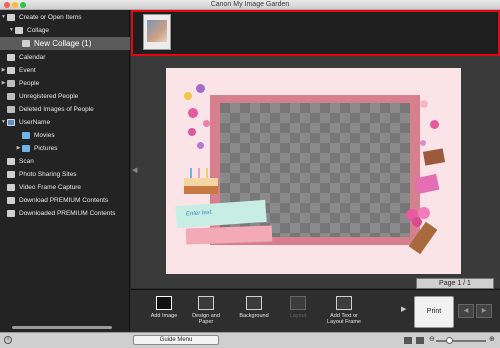 Image resolution: width=500 pixels, height=348 pixels. Describe the element at coordinates (65, 135) in the screenshot. I see `sidebar-item-movies: Movies` at that location.